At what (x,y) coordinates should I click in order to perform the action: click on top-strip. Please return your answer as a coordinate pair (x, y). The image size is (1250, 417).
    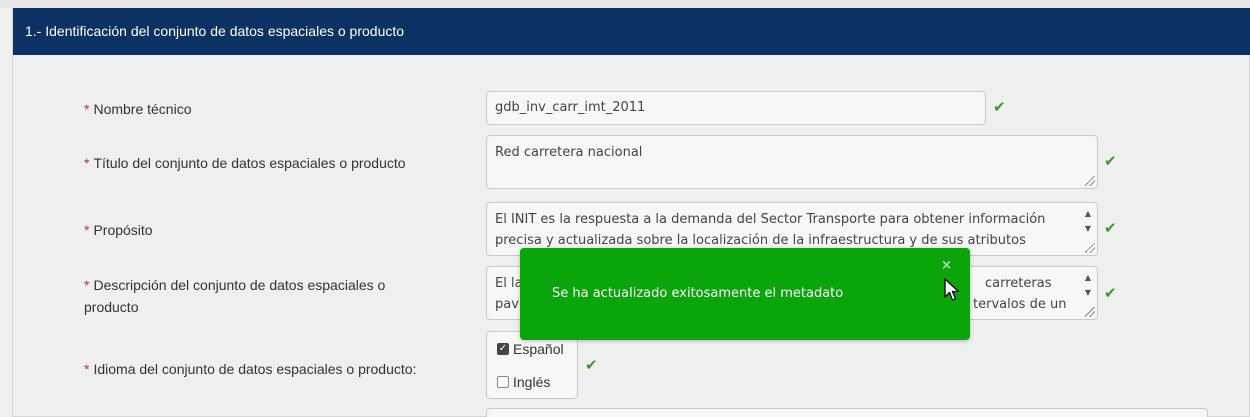
    Looking at the image, I should click on (625, 4).